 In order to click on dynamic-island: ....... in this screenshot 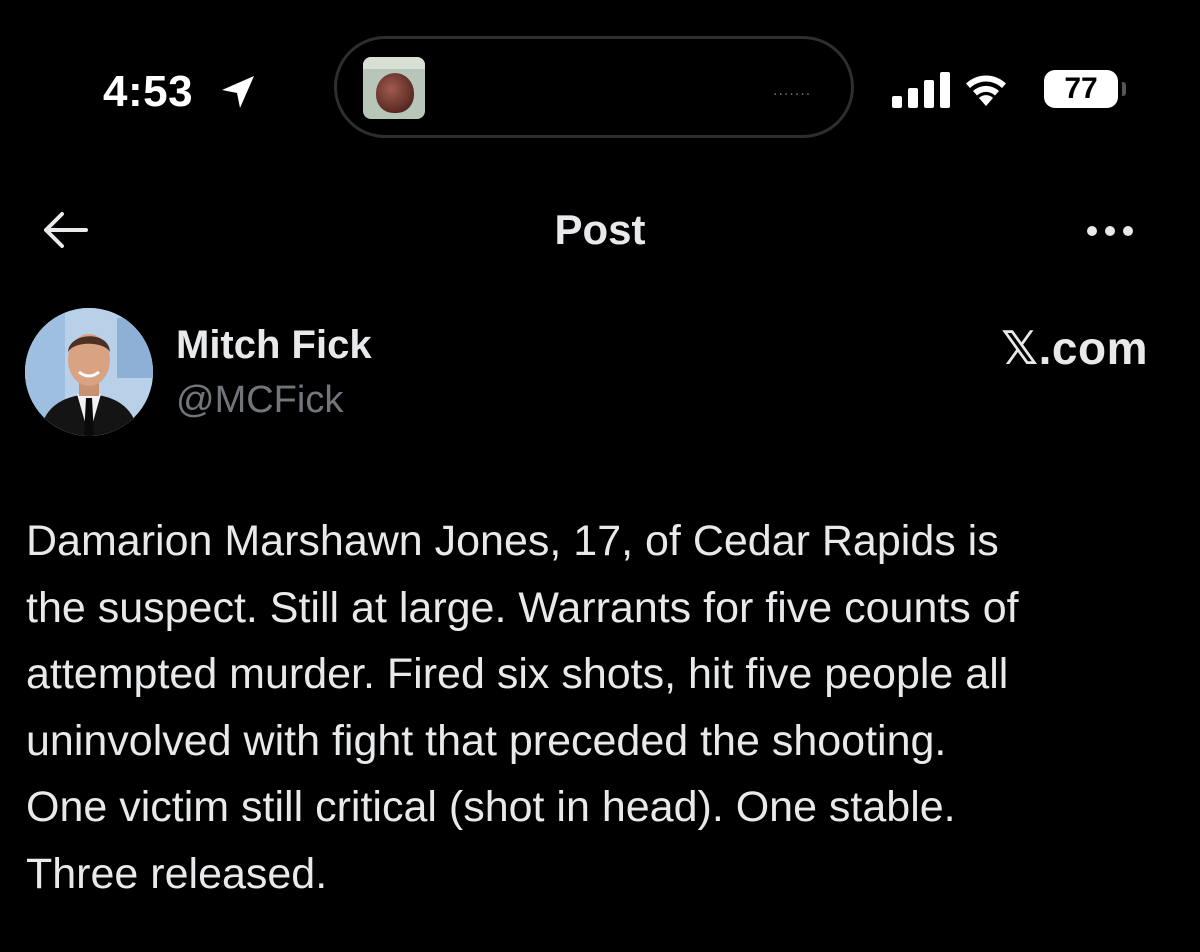, I will do `click(594, 87)`.